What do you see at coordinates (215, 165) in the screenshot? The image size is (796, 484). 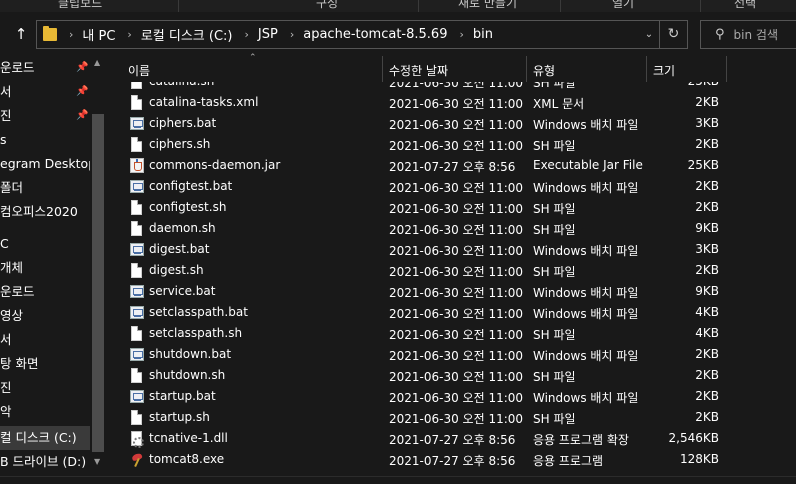 I see `file-name: commons-daemon.jar` at bounding box center [215, 165].